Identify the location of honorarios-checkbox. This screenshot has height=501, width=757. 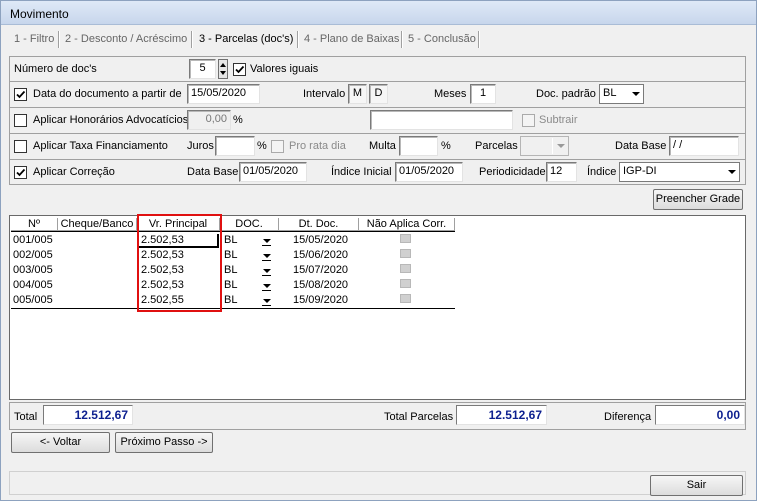
(20, 120).